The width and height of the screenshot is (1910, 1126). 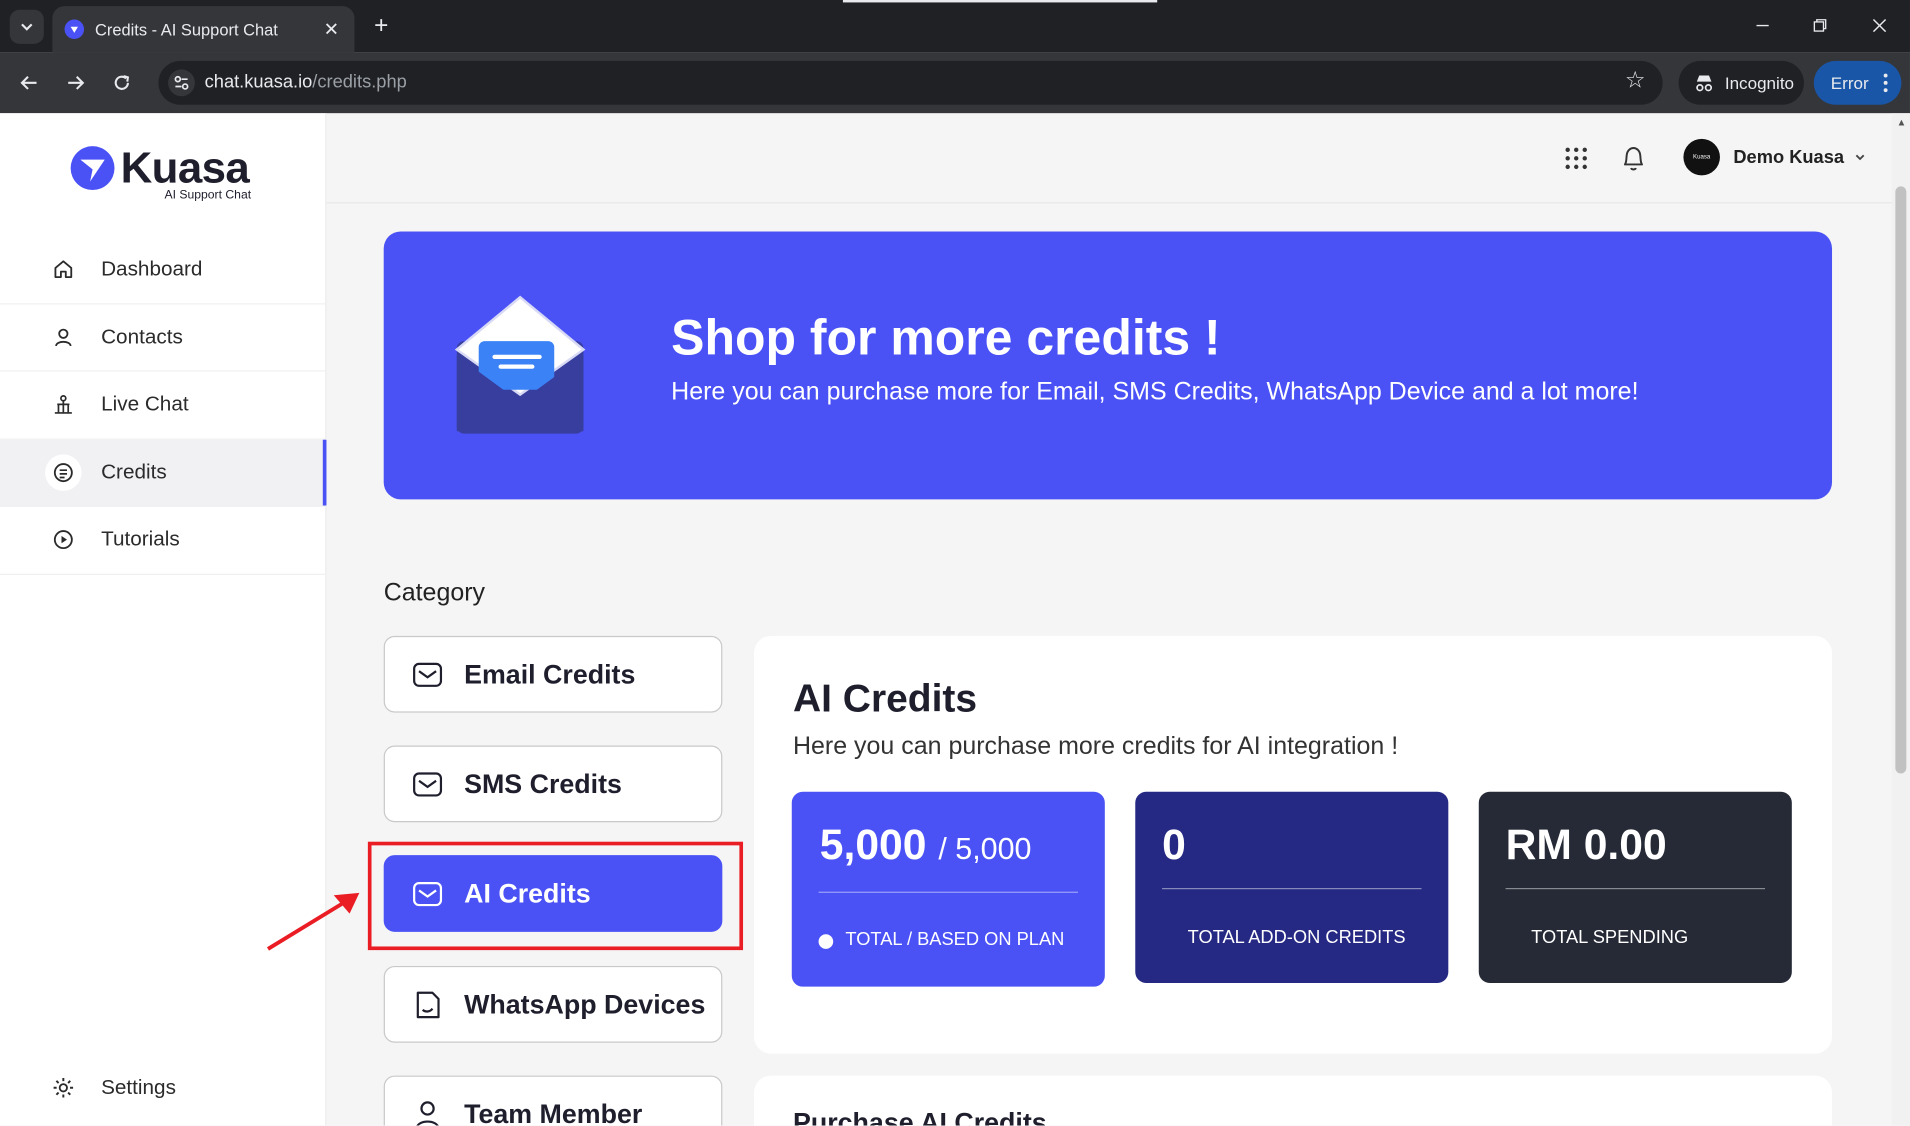 What do you see at coordinates (1576, 158) in the screenshot?
I see `apps-grid-icon` at bounding box center [1576, 158].